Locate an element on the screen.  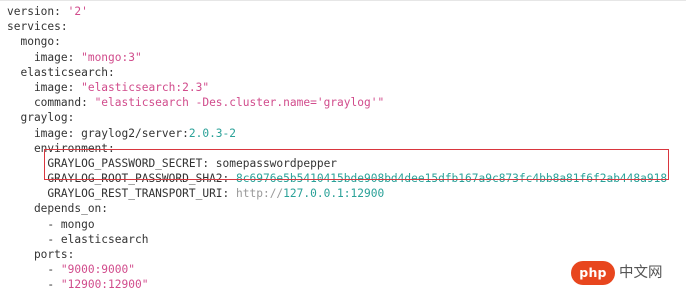
code-line: elasticsearch: is located at coordinates (337, 72).